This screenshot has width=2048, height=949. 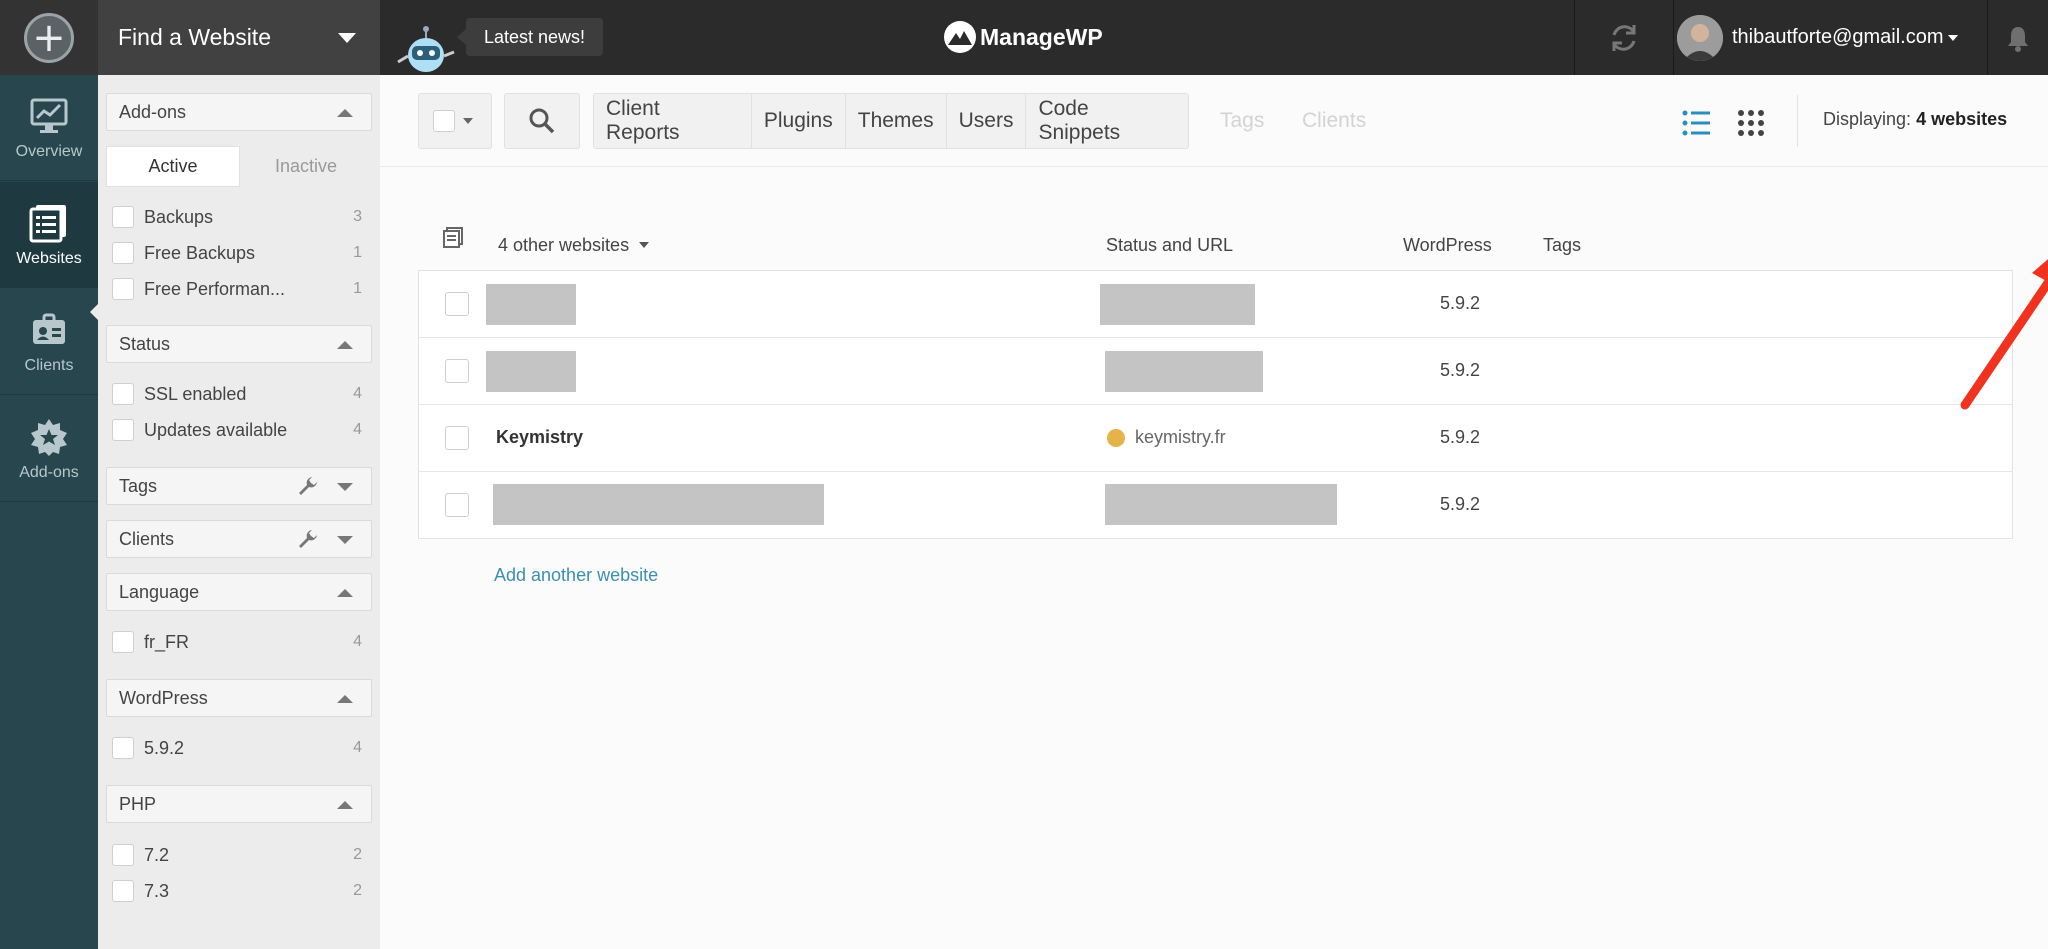 I want to click on nav-overview: Overview, so click(x=49, y=128).